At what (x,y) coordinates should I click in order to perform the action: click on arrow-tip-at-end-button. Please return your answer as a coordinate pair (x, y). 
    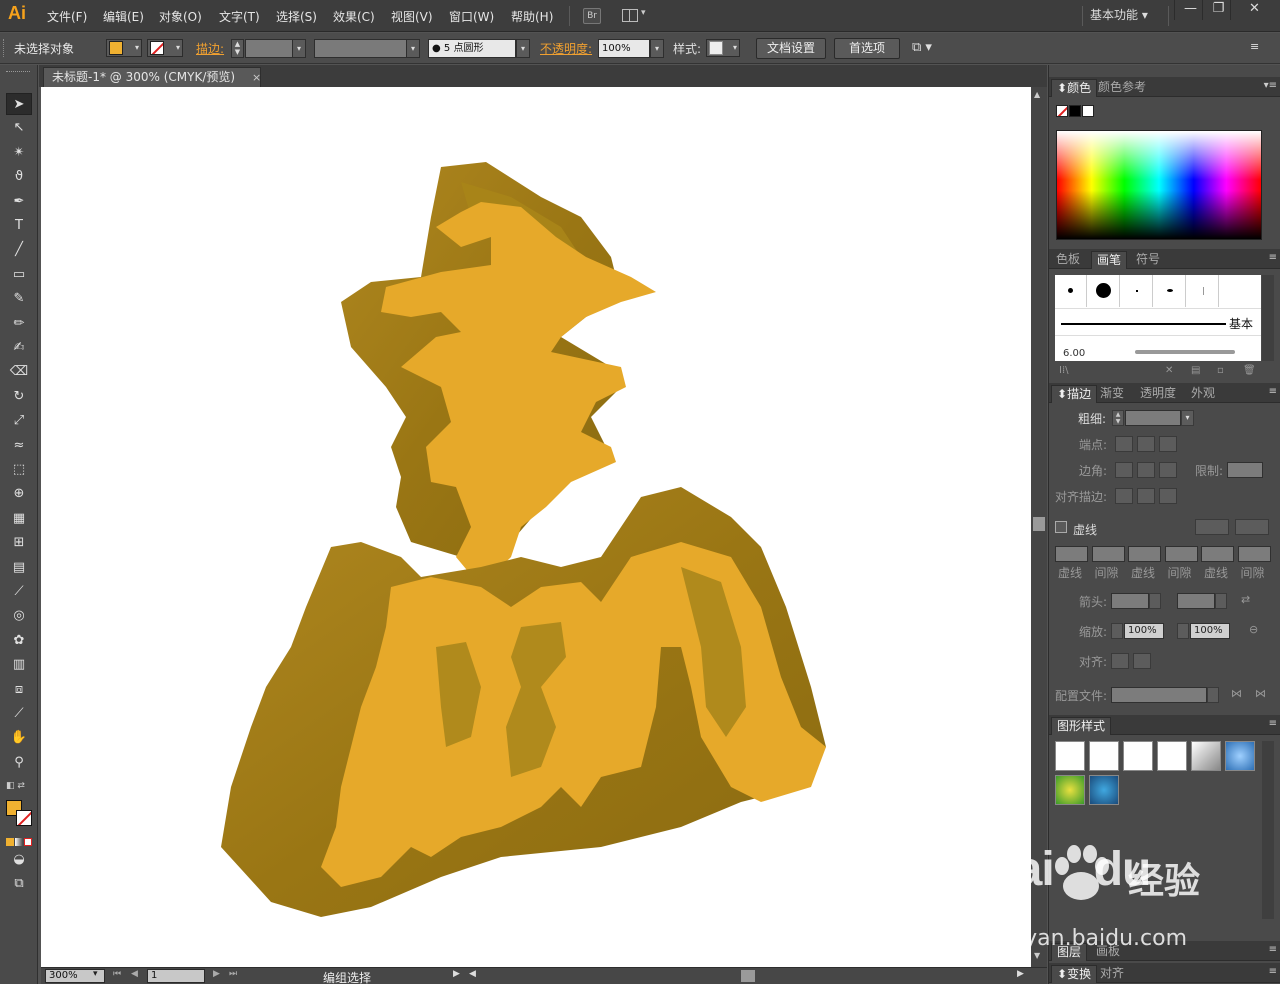
    Looking at the image, I should click on (1142, 661).